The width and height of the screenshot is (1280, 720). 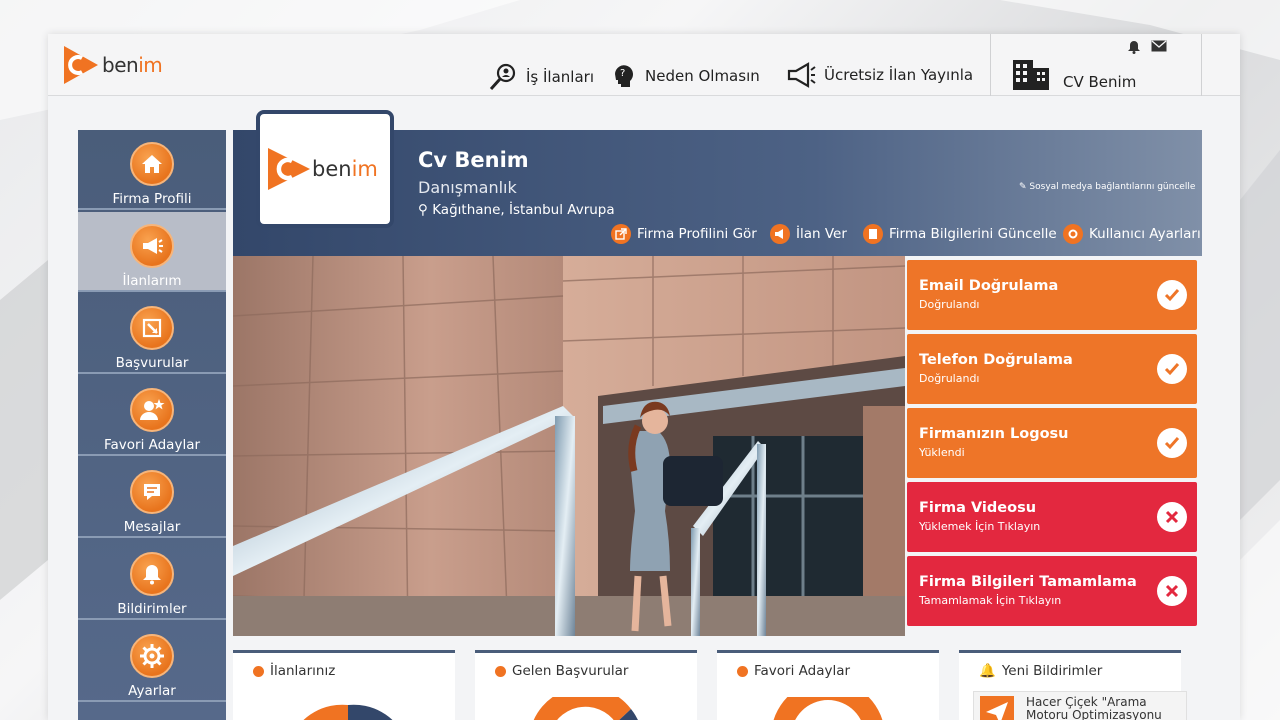 I want to click on cv-benim-link: CV Benim, so click(x=1099, y=82).